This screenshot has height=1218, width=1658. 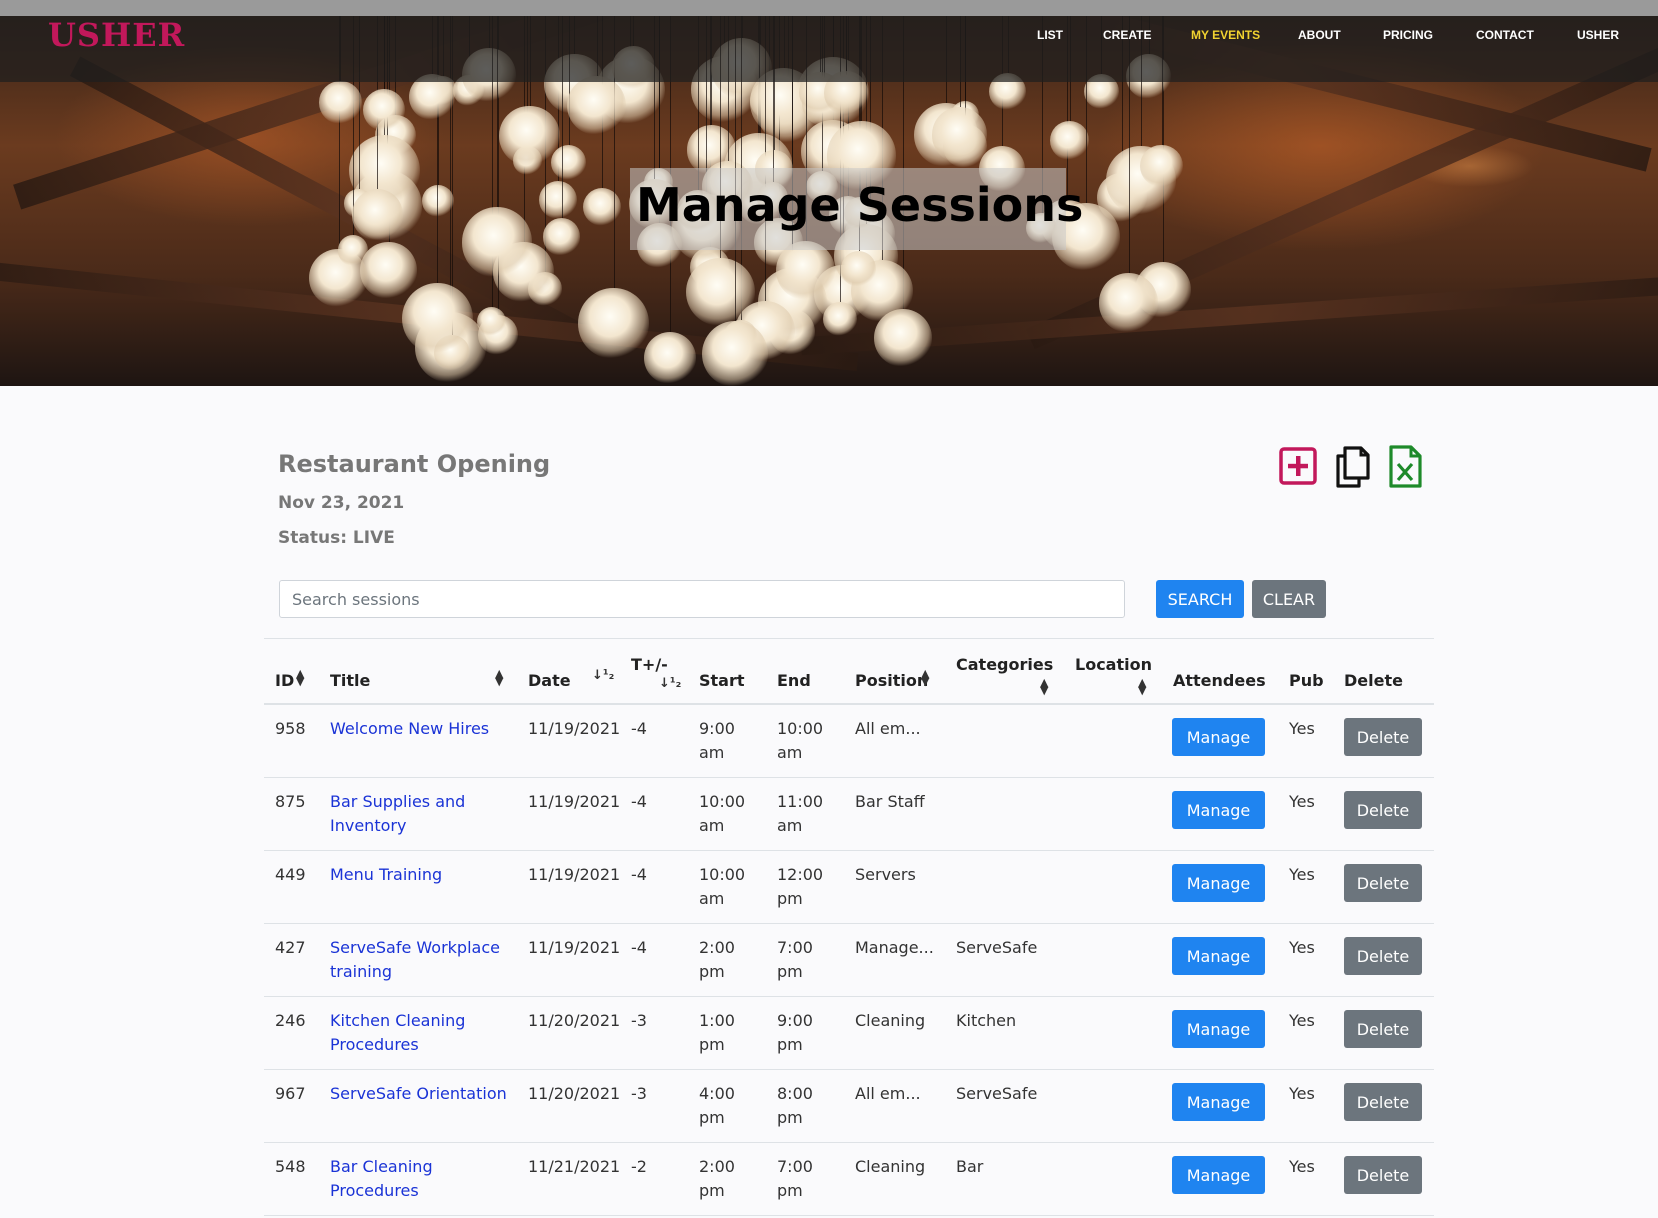 I want to click on session-title-link: ServeSafe Orientation, so click(x=418, y=1094).